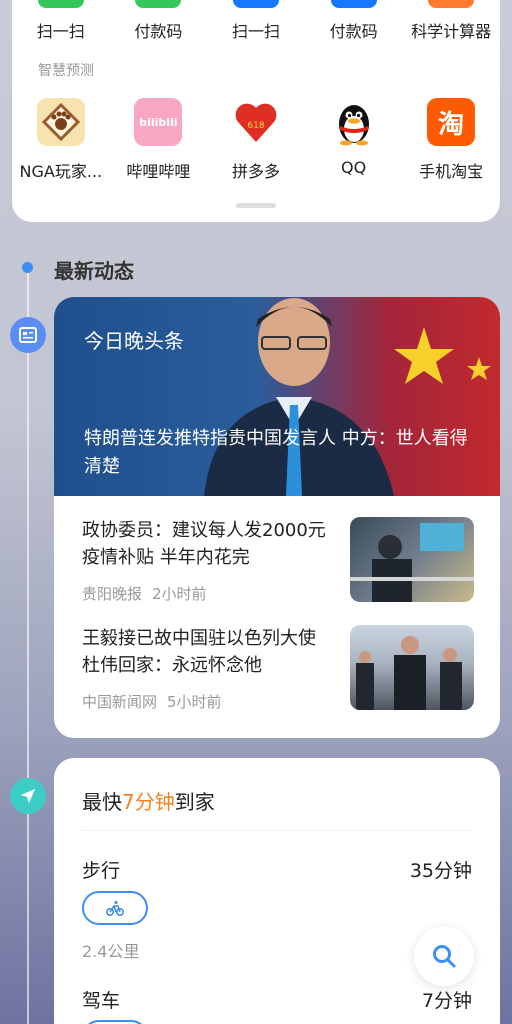 The height and width of the screenshot is (1024, 512). I want to click on quick-action-wechat-pay: 付款码, so click(159, 21).